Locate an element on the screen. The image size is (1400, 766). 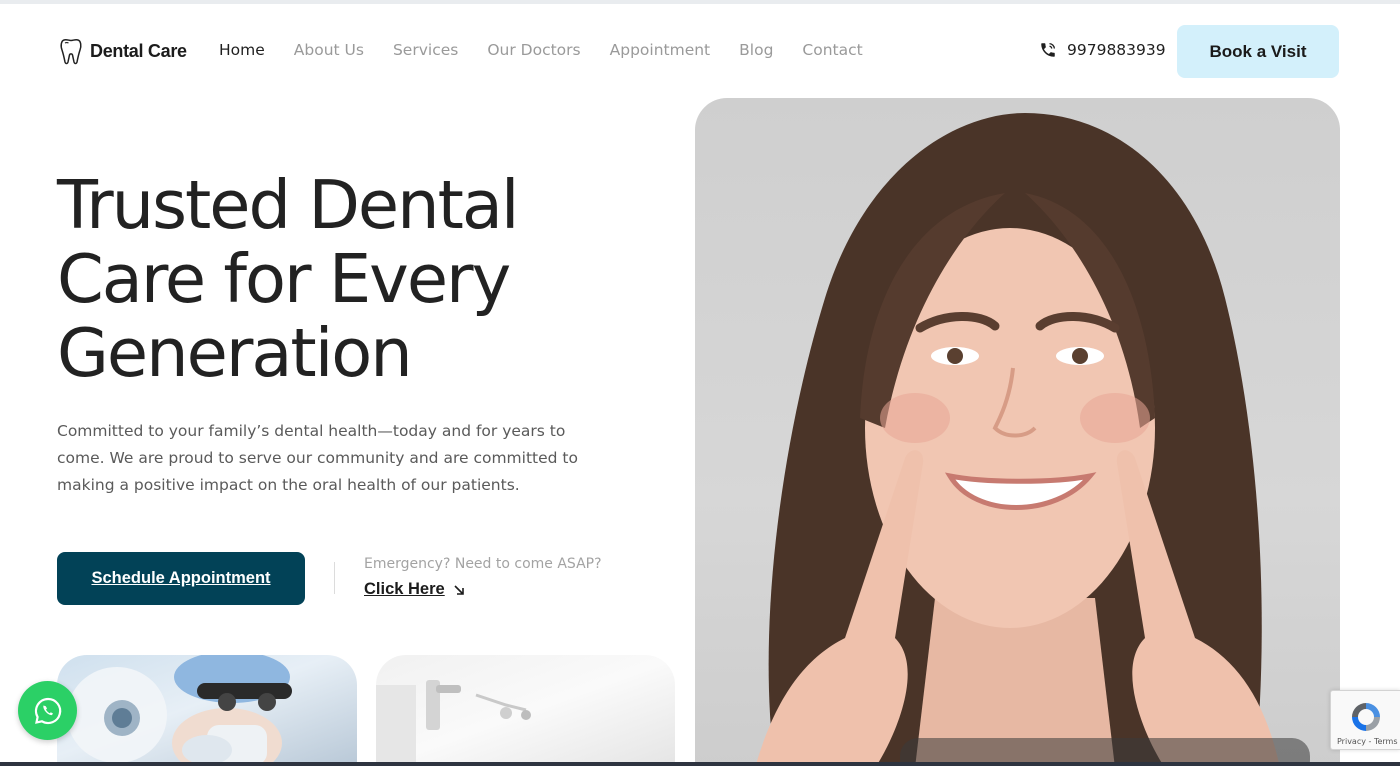
cta-divider is located at coordinates (334, 578).